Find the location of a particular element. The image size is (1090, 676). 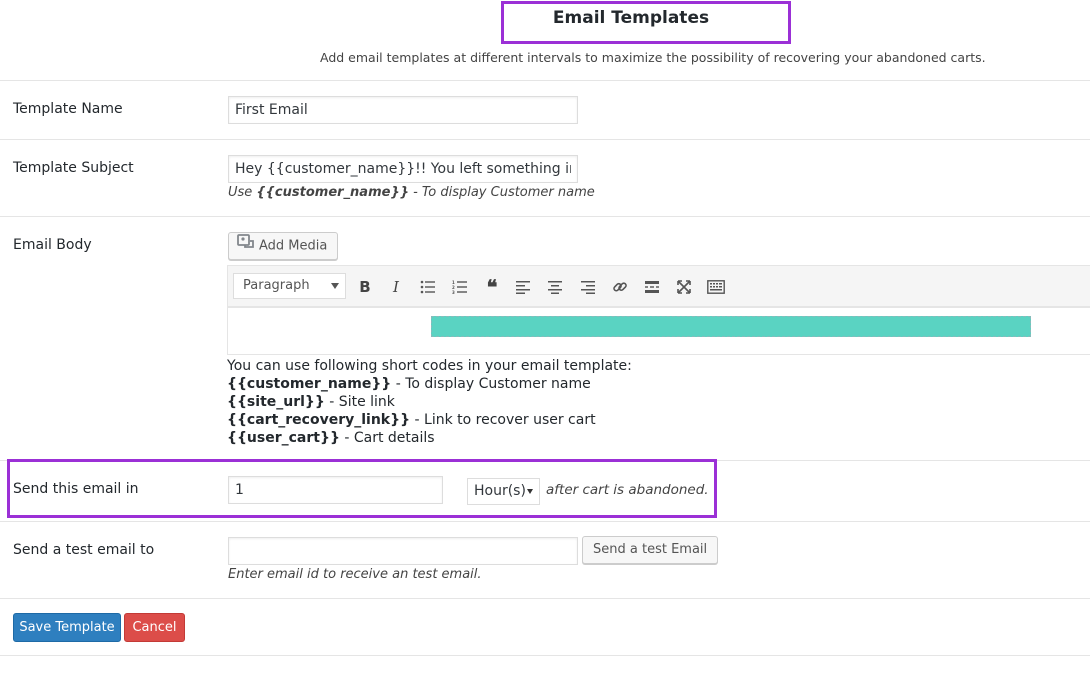

send-interval-label: Send this email in is located at coordinates (76, 489).